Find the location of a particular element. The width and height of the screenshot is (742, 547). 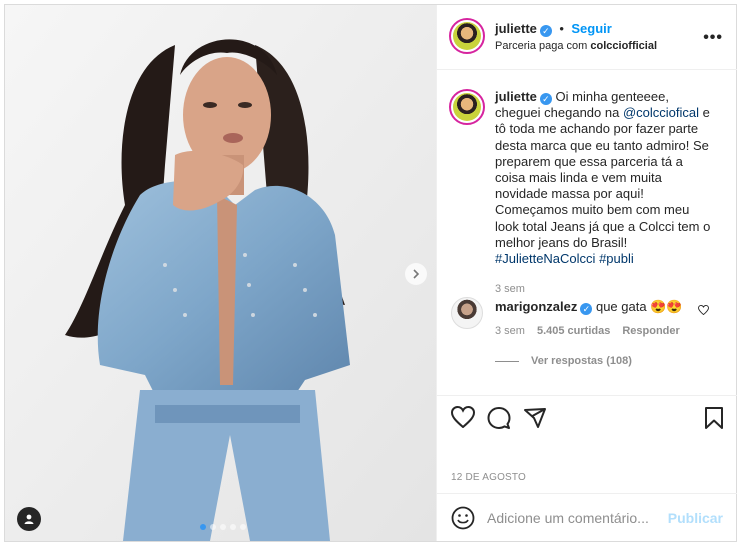

follow-button: Seguir is located at coordinates (591, 28).